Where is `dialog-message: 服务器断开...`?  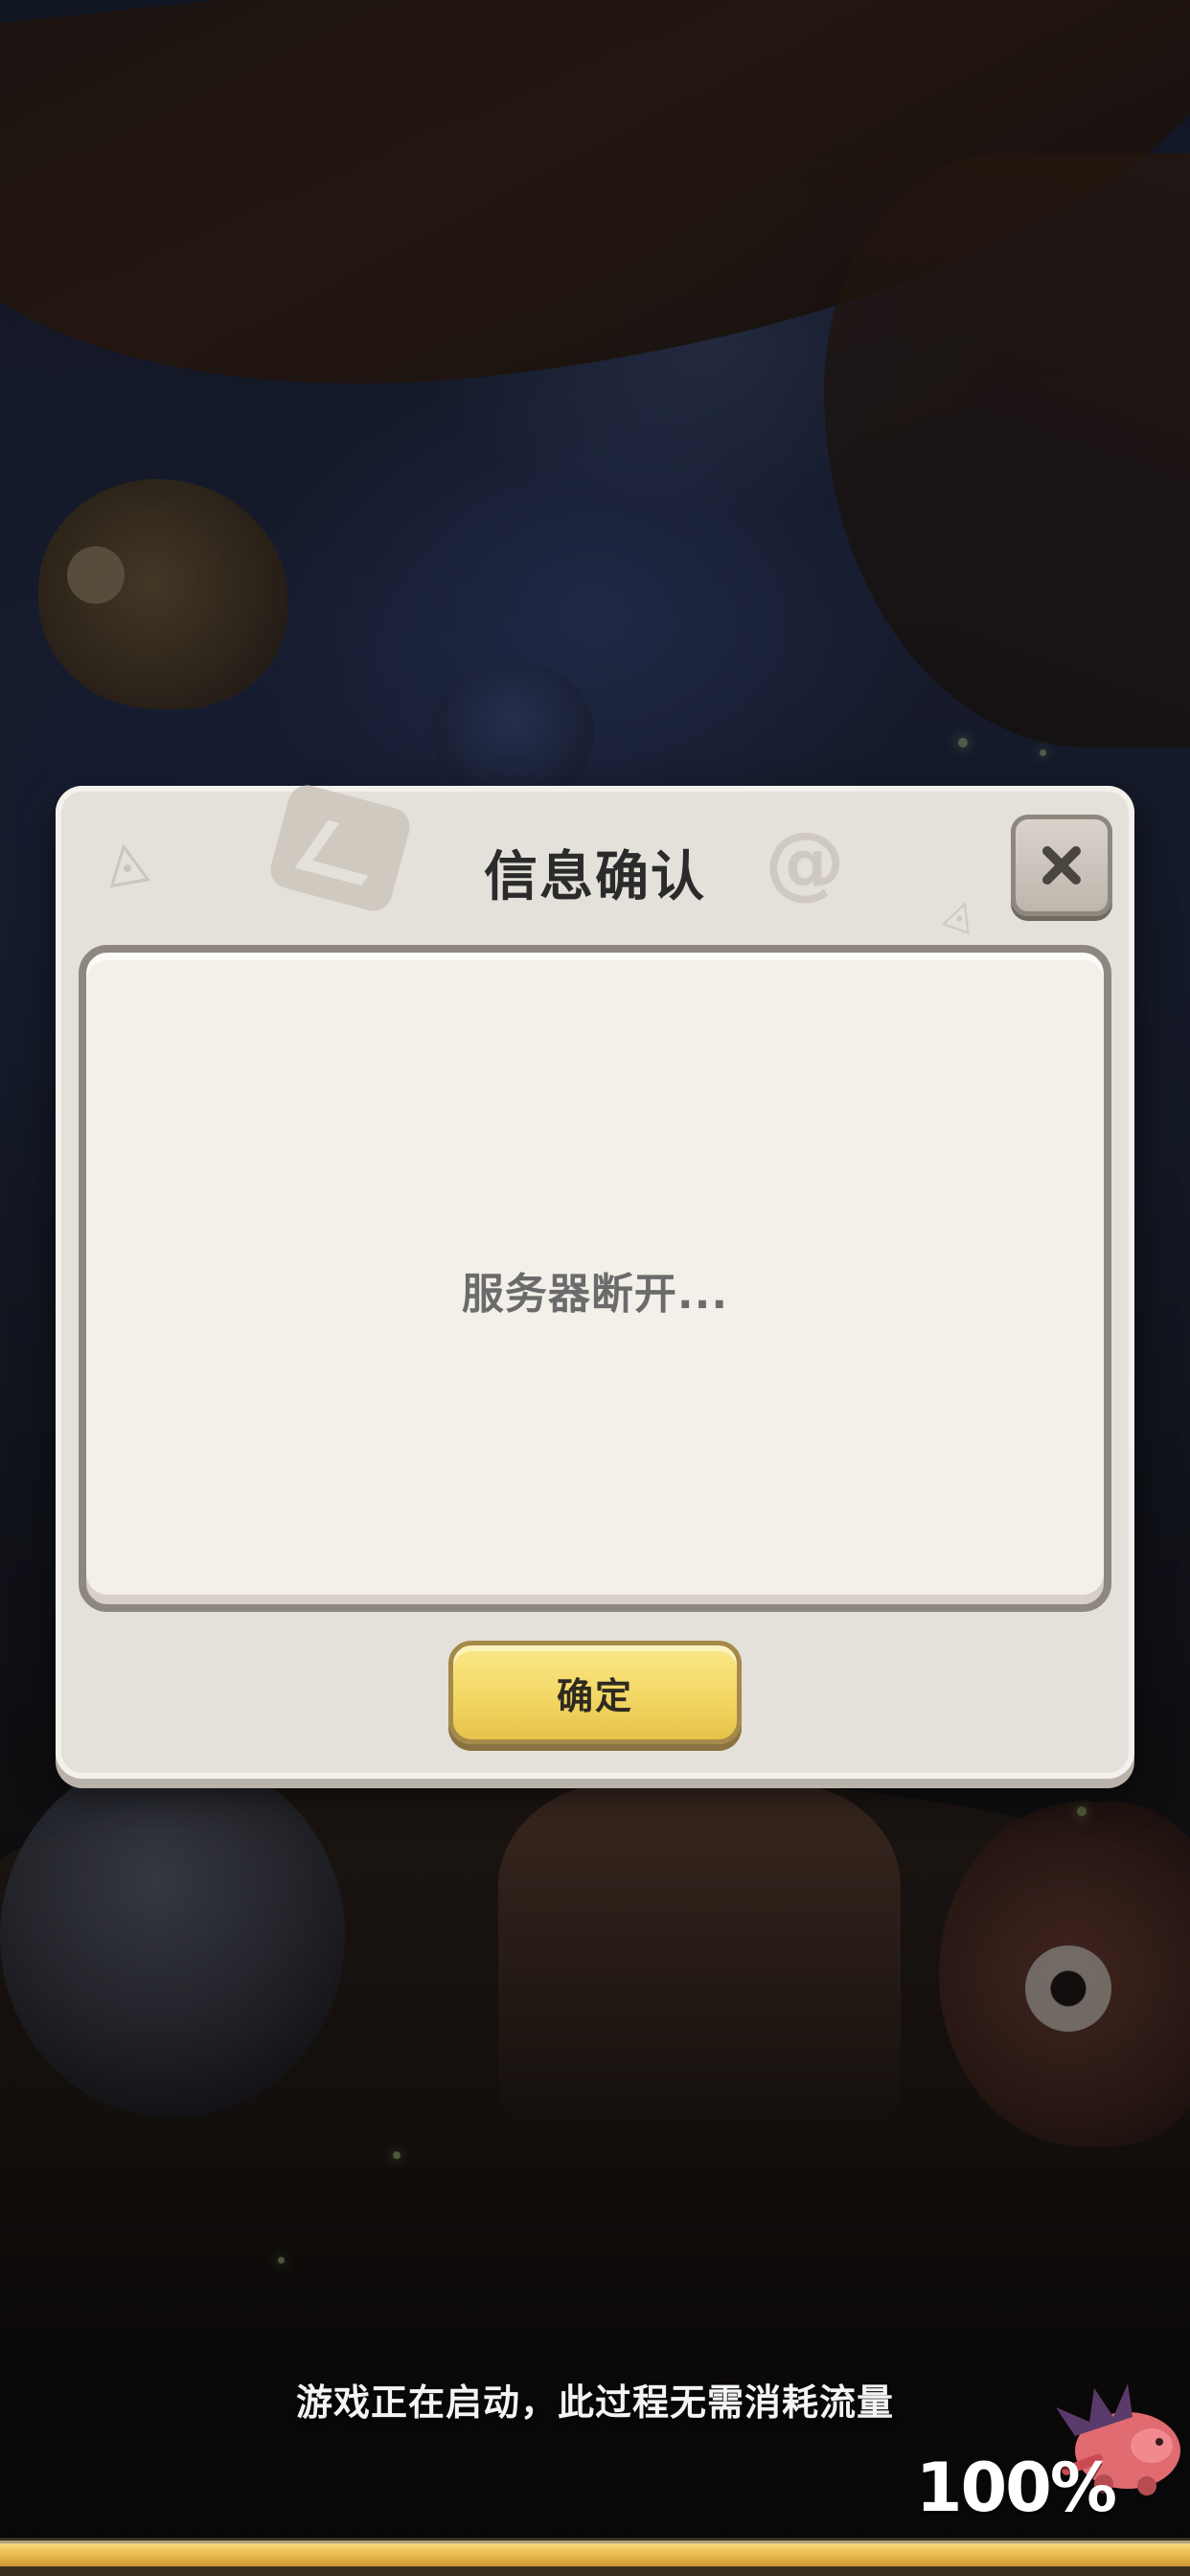
dialog-message: 服务器断开... is located at coordinates (595, 1295).